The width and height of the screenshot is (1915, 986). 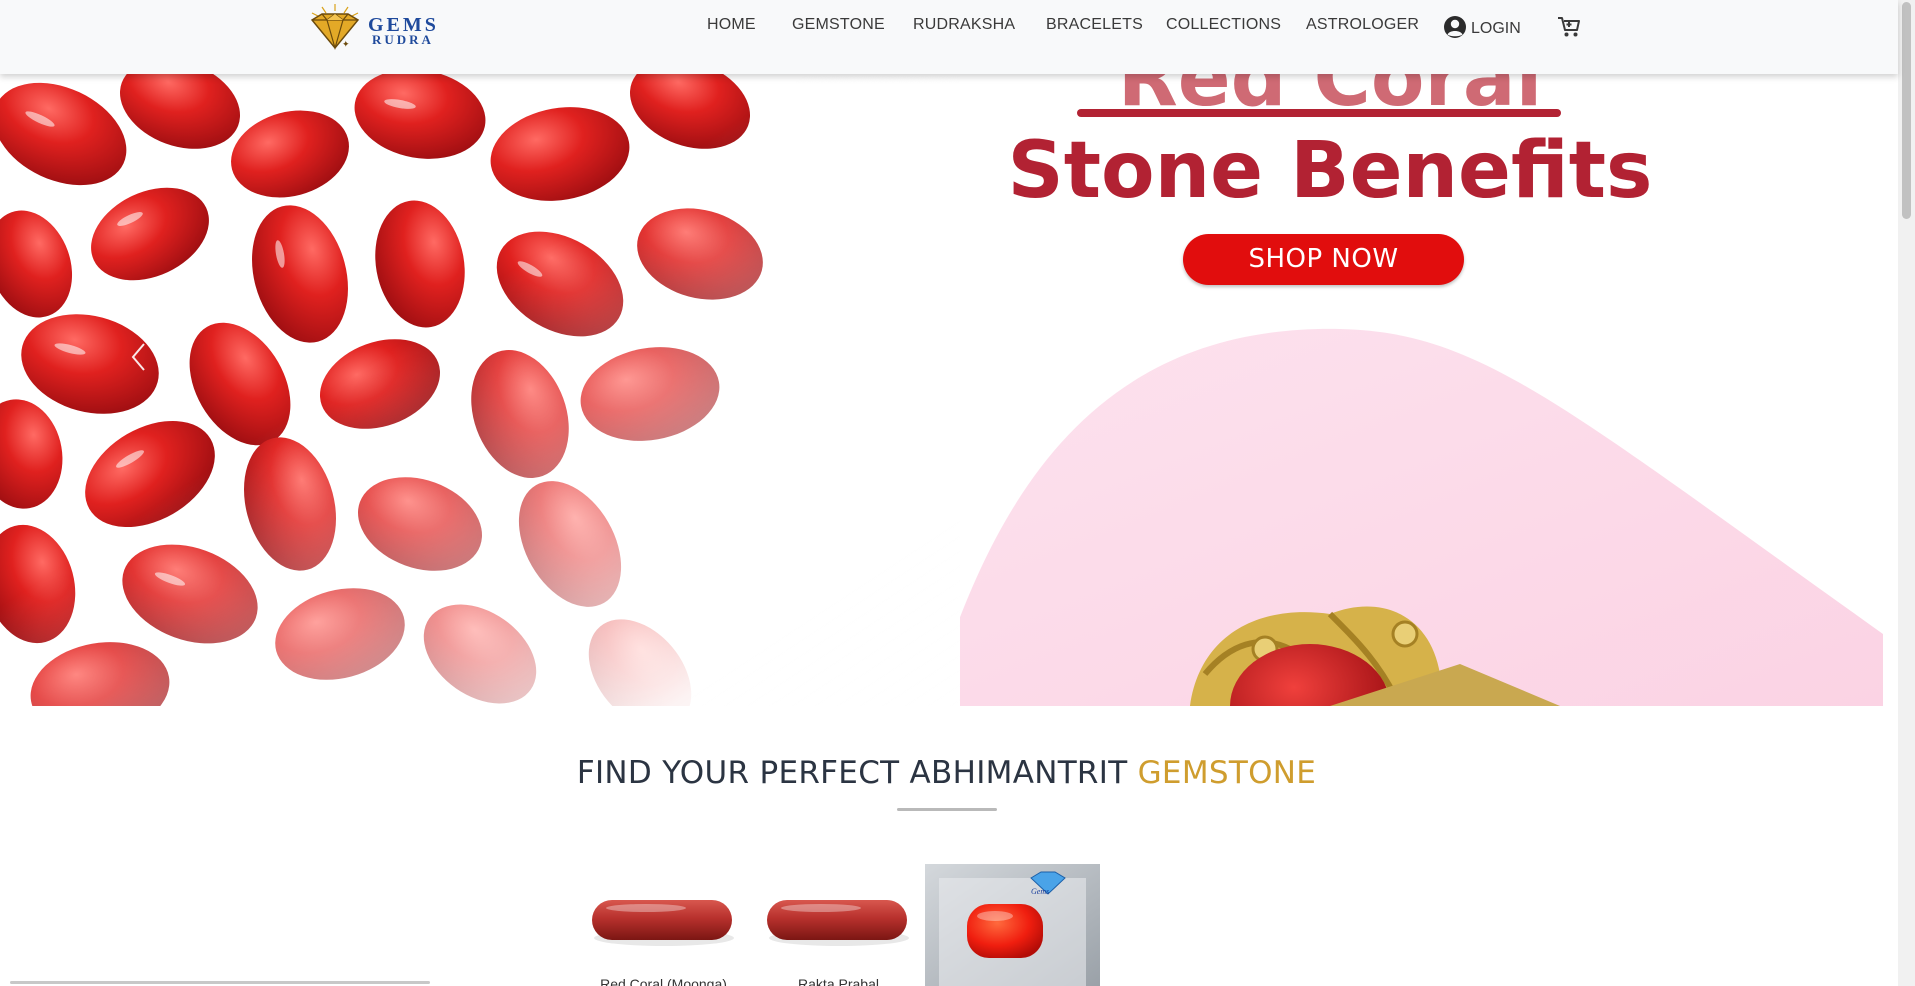 What do you see at coordinates (731, 25) in the screenshot?
I see `nav-item-home: HOME` at bounding box center [731, 25].